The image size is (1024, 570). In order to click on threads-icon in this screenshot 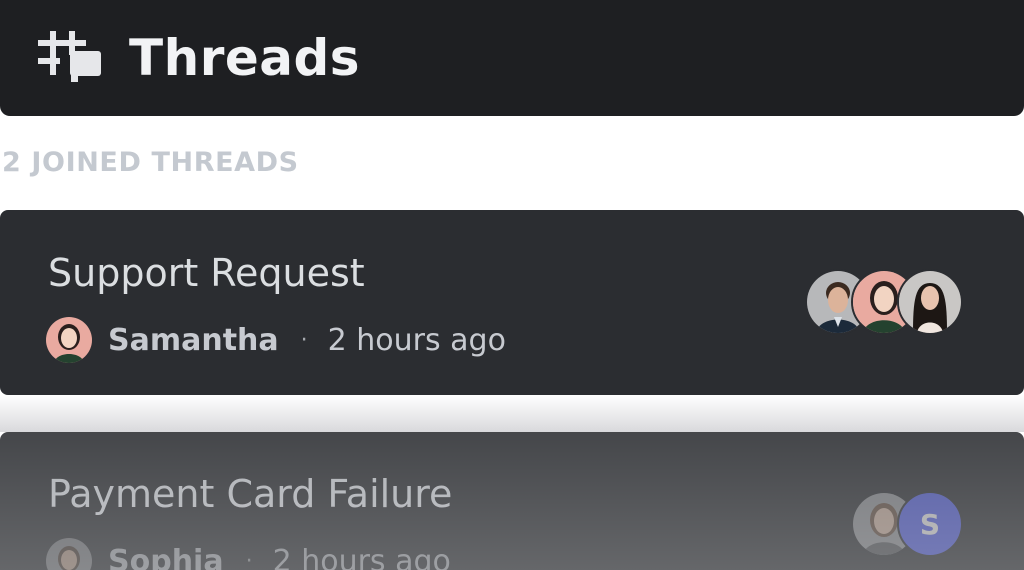, I will do `click(69, 56)`.